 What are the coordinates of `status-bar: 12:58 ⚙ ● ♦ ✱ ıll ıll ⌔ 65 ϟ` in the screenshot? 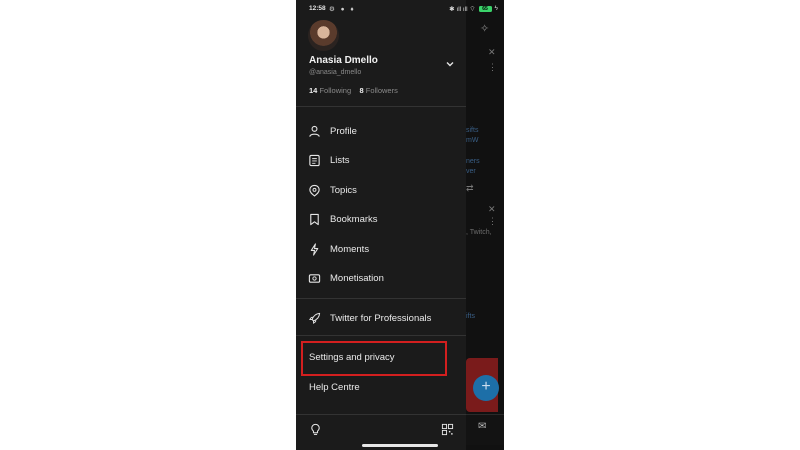 It's located at (400, 9).